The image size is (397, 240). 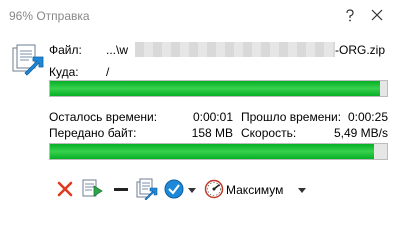 What do you see at coordinates (214, 189) in the screenshot?
I see `speedometer-icon` at bounding box center [214, 189].